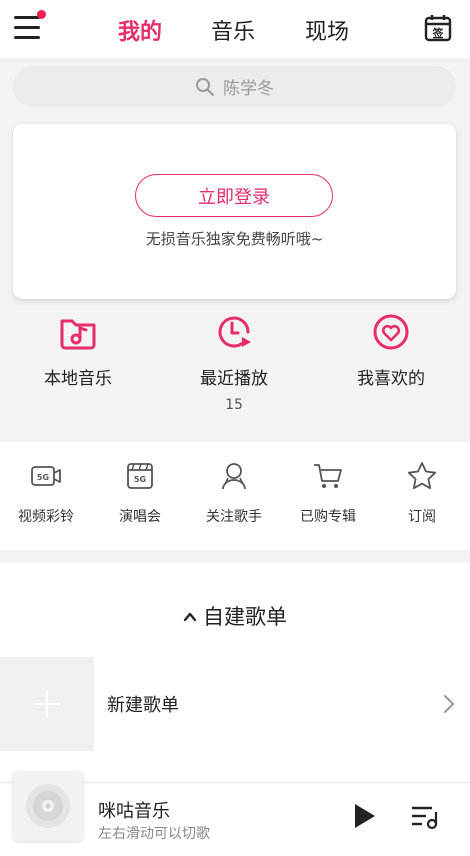  I want to click on favorites-item: 我喜欢的, so click(391, 350).